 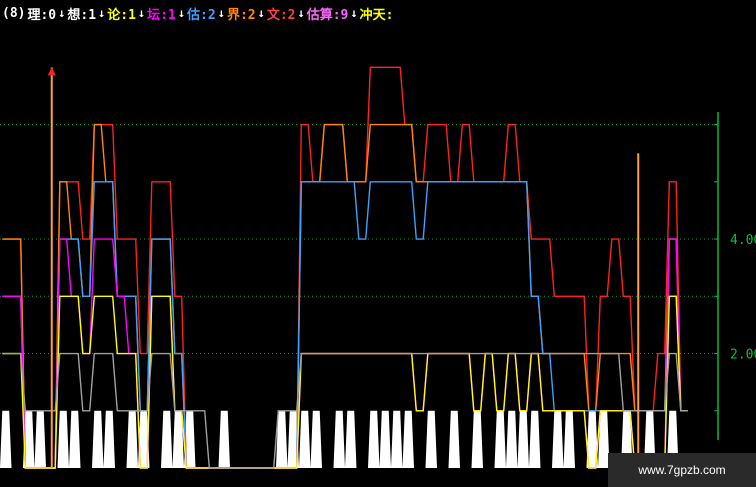 What do you see at coordinates (42, 15) in the screenshot?
I see `legend-item: 理:0` at bounding box center [42, 15].